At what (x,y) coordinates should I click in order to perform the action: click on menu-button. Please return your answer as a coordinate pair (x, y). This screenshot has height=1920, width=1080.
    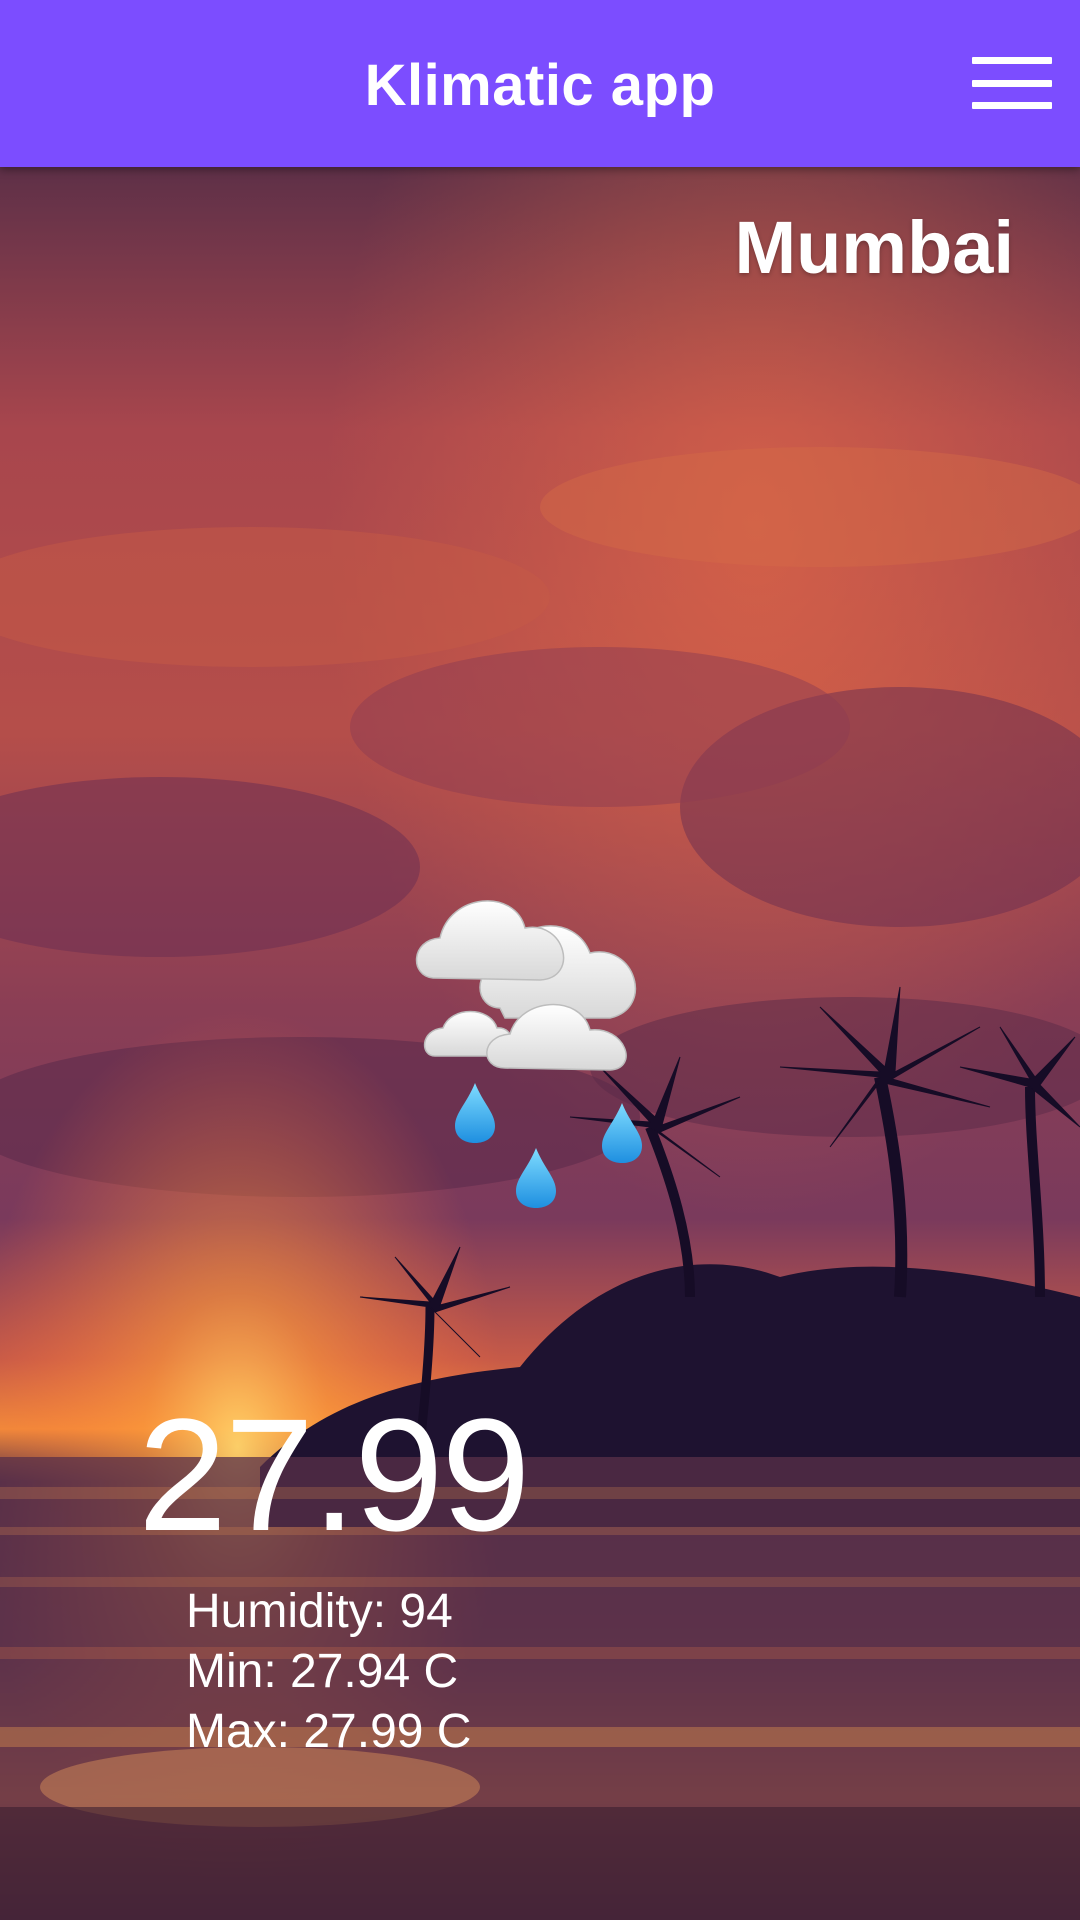
    Looking at the image, I should click on (1012, 83).